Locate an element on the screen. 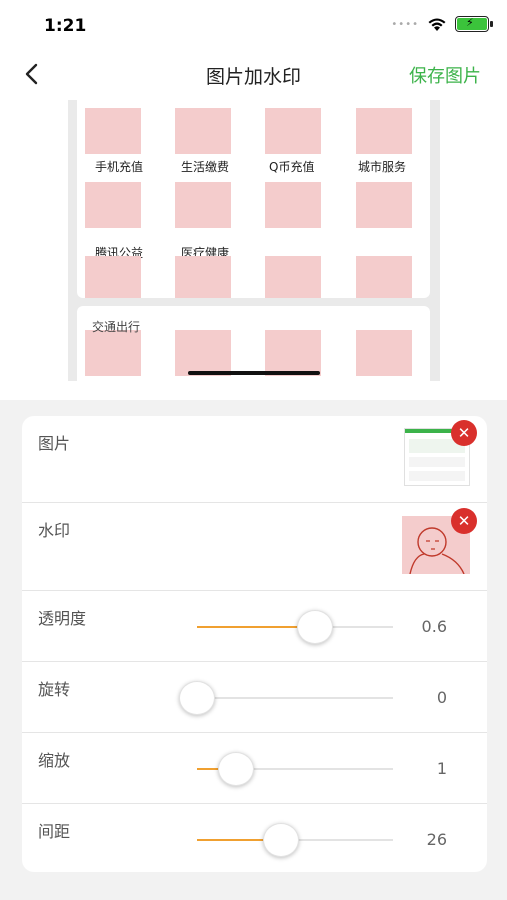 Image resolution: width=507 pixels, height=900 pixels. scale-row: 缩放 1 is located at coordinates (254, 768).